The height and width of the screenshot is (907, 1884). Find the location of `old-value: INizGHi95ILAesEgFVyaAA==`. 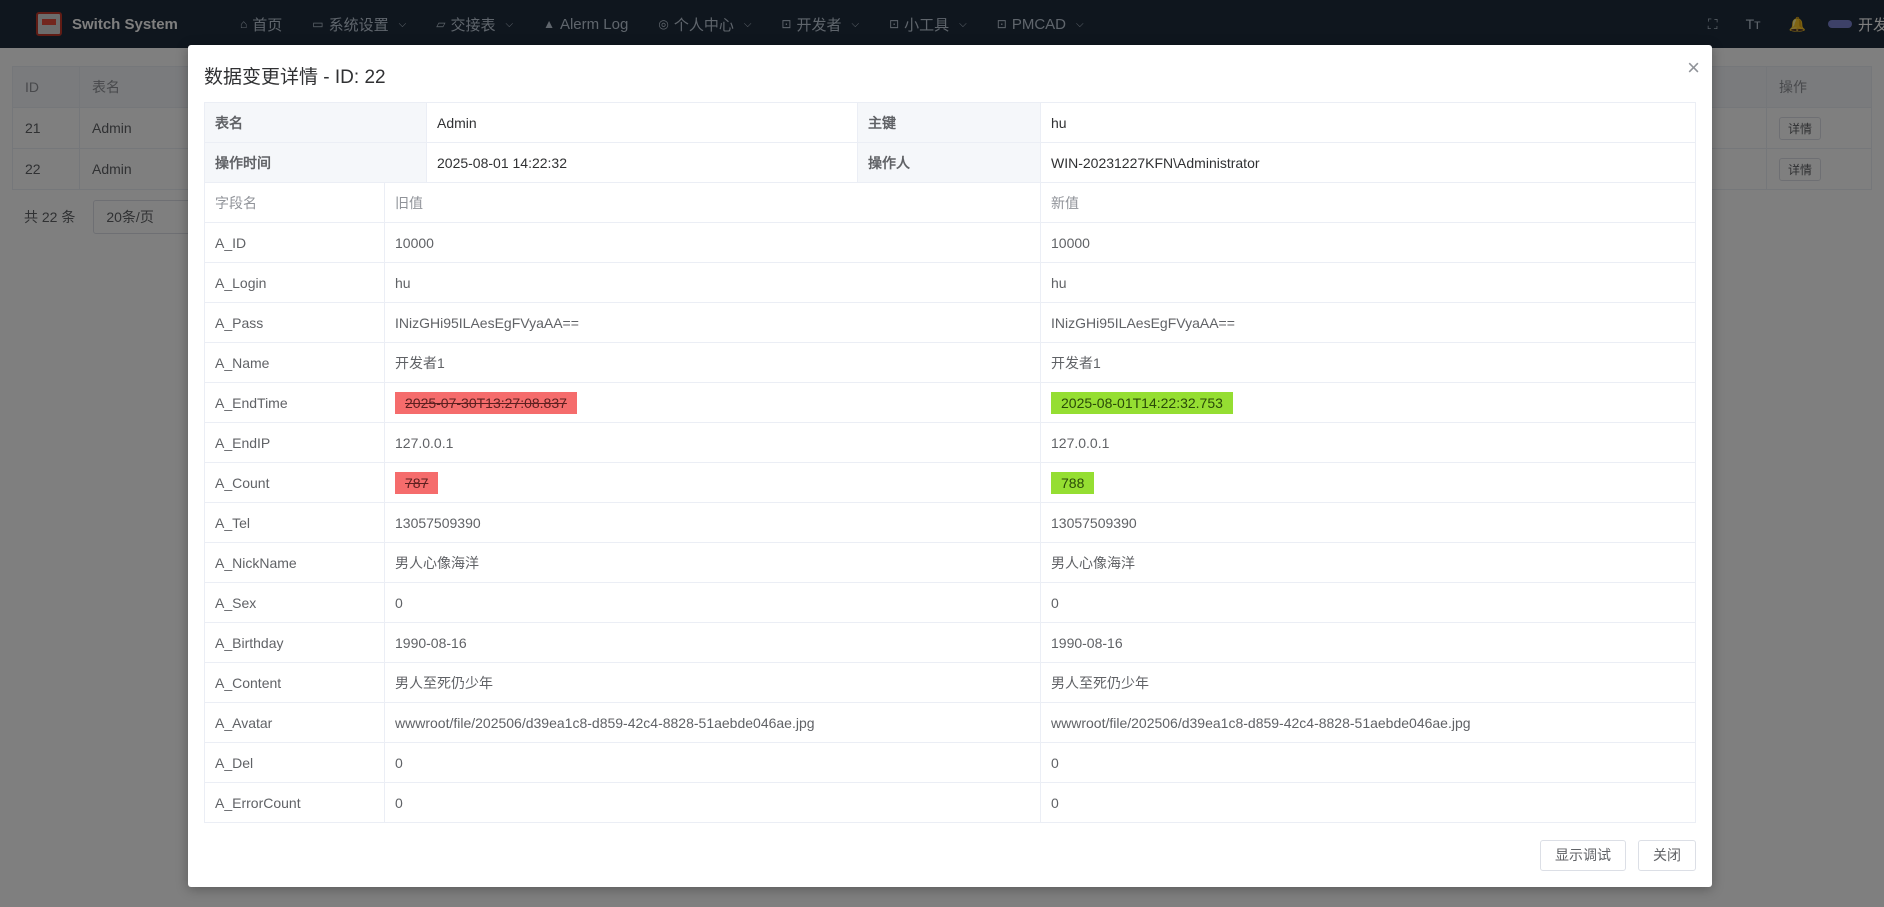

old-value: INizGHi95ILAesEgFVyaAA== is located at coordinates (712, 322).